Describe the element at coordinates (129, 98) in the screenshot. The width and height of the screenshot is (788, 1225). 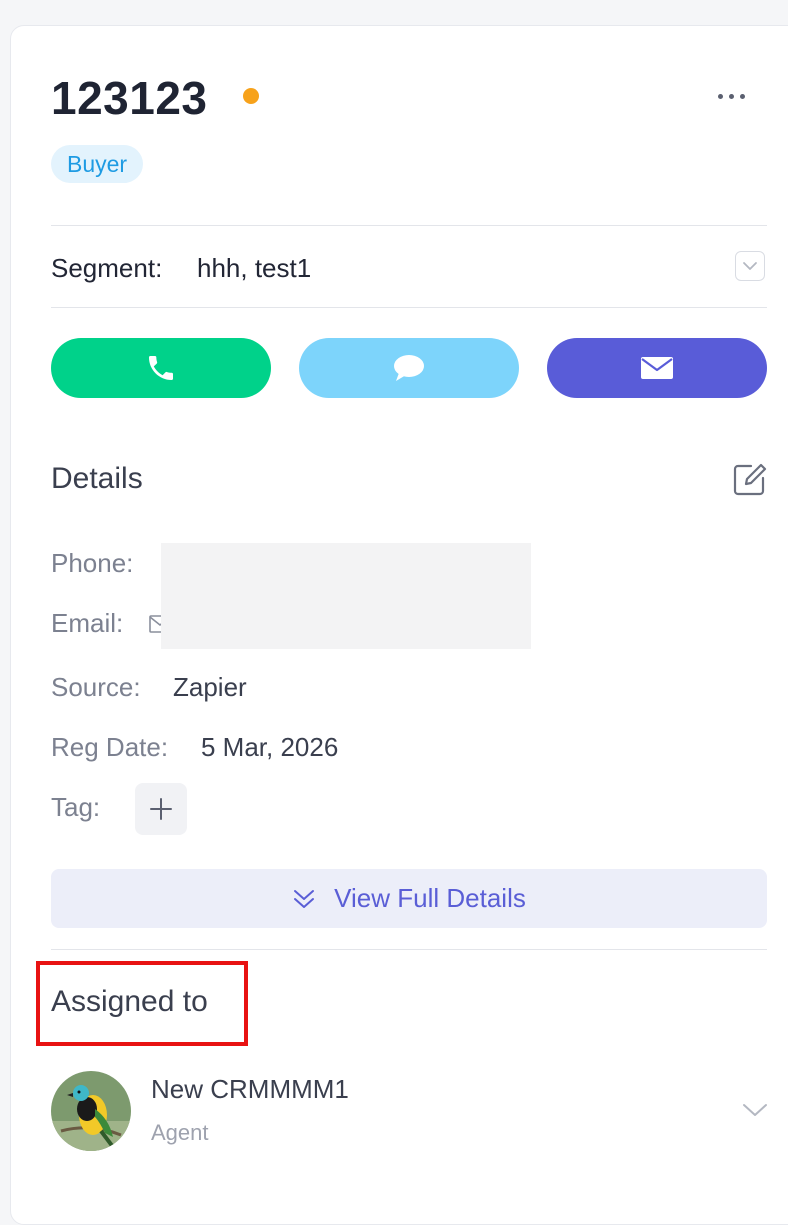
I see `contact-name: 123123` at that location.